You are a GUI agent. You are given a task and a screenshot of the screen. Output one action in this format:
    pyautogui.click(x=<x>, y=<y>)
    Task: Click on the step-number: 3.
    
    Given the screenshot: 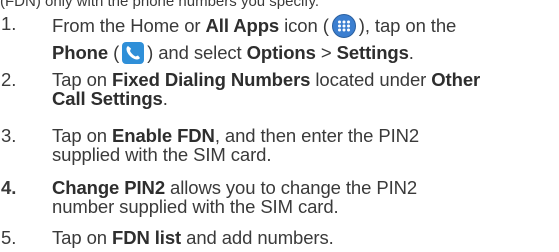 What is the action you would take?
    pyautogui.click(x=9, y=135)
    